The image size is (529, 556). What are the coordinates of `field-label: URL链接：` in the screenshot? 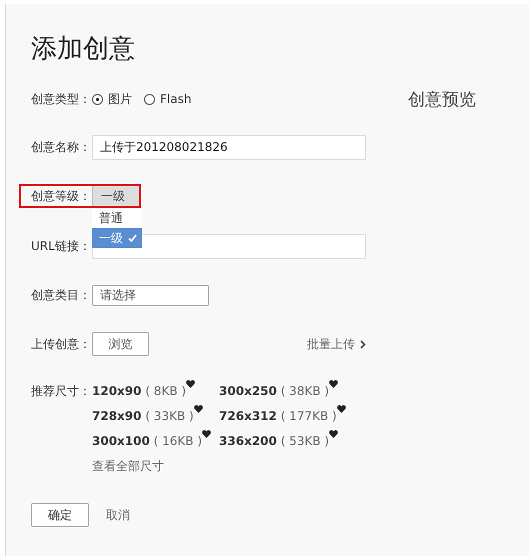 It's located at (61, 246).